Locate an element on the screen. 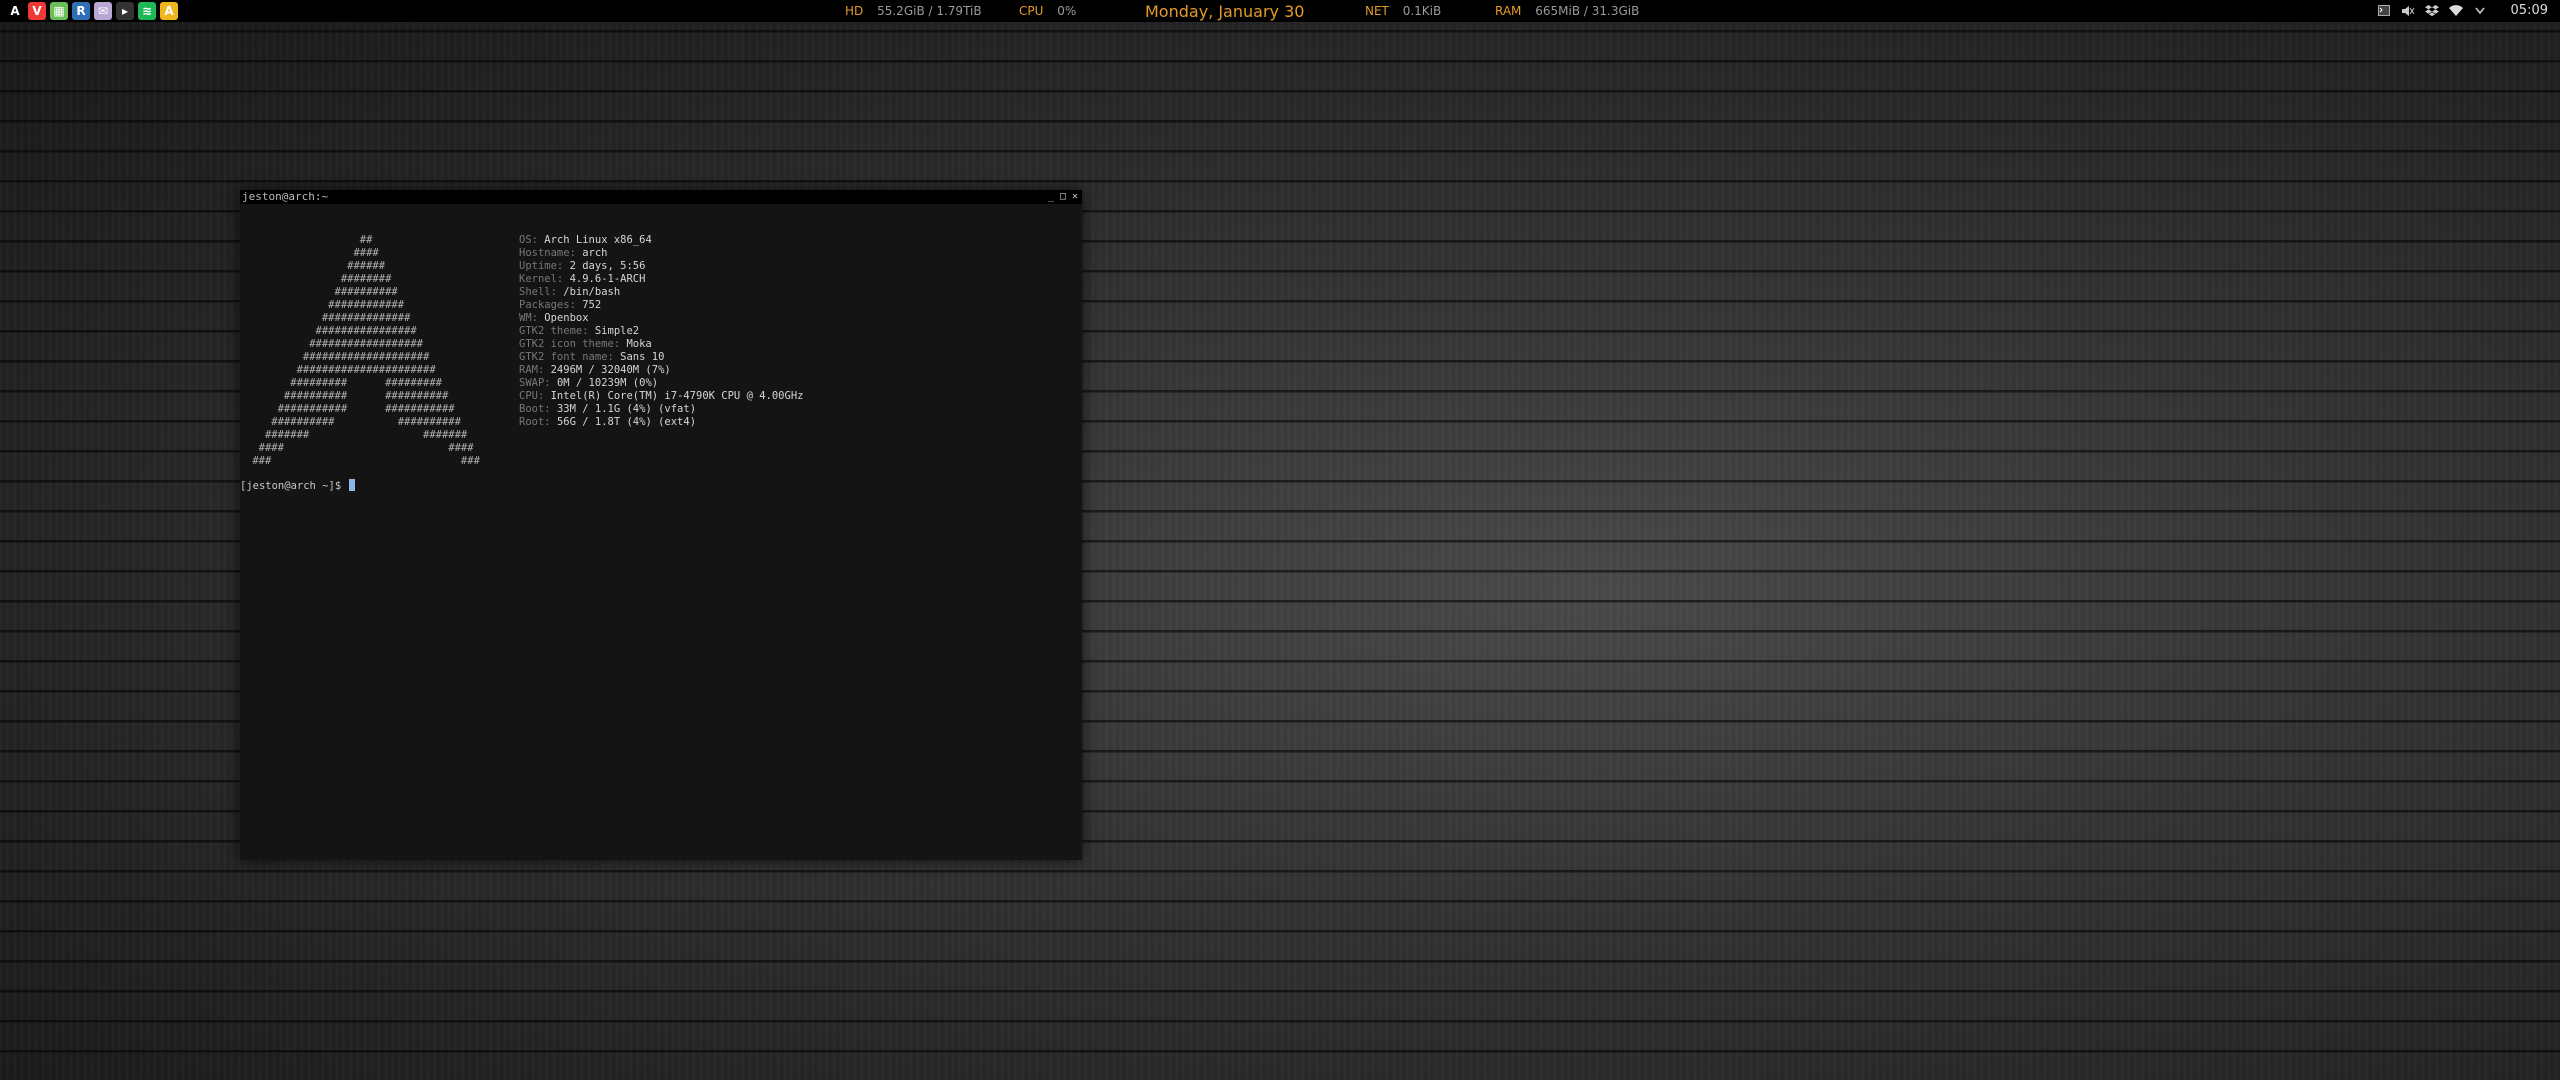 This screenshot has width=2560, height=1080. info-key: Kernel: is located at coordinates (544, 279).